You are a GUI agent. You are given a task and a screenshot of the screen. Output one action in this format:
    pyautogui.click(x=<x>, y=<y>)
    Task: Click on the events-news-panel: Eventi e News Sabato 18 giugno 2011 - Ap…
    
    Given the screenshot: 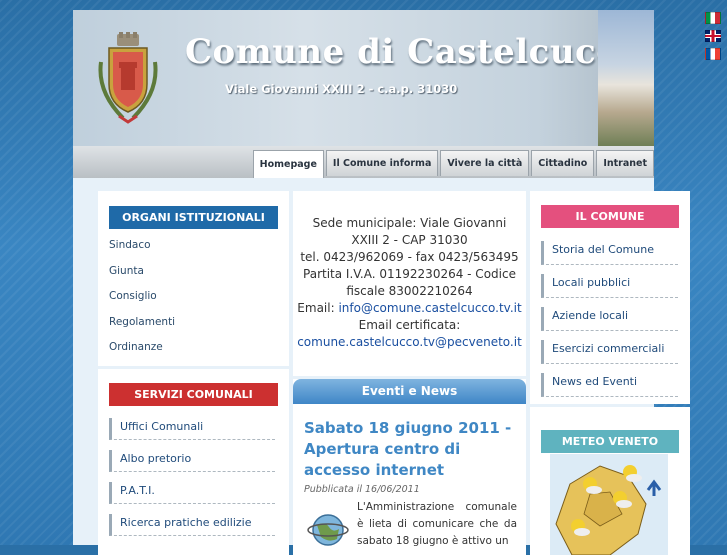 What is the action you would take?
    pyautogui.click(x=409, y=467)
    